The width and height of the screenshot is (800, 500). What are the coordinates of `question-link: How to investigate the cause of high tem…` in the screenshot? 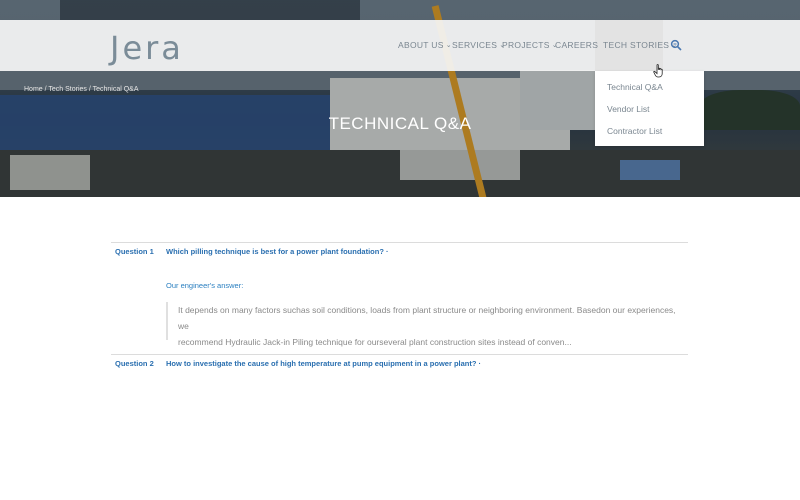 It's located at (323, 363).